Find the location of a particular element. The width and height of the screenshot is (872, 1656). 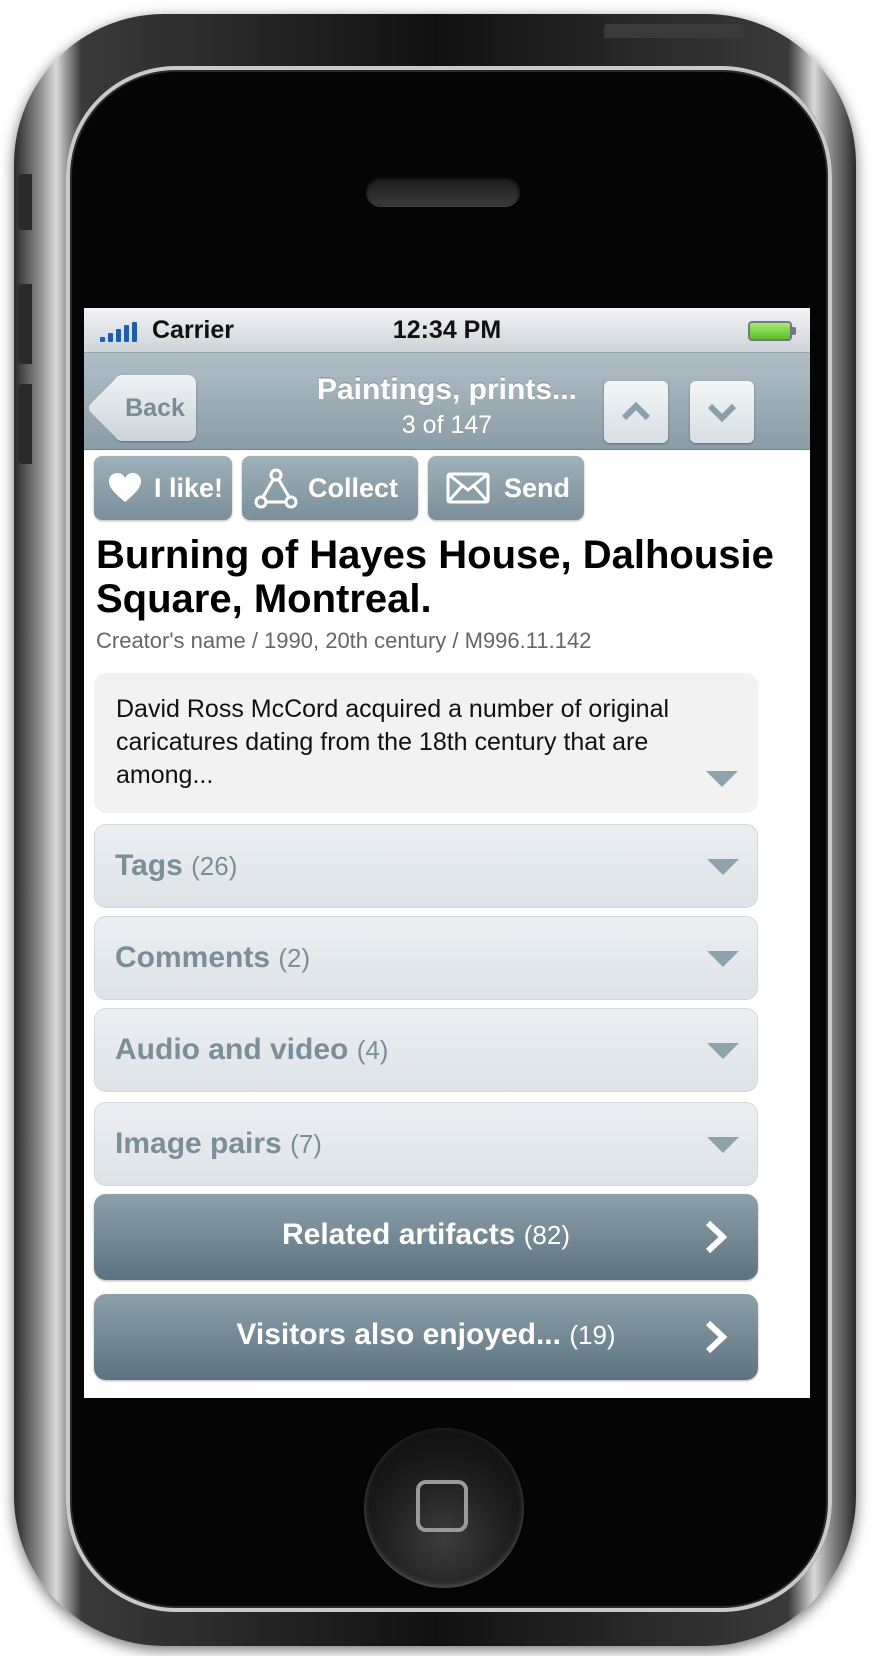

send-button: Send is located at coordinates (506, 488).